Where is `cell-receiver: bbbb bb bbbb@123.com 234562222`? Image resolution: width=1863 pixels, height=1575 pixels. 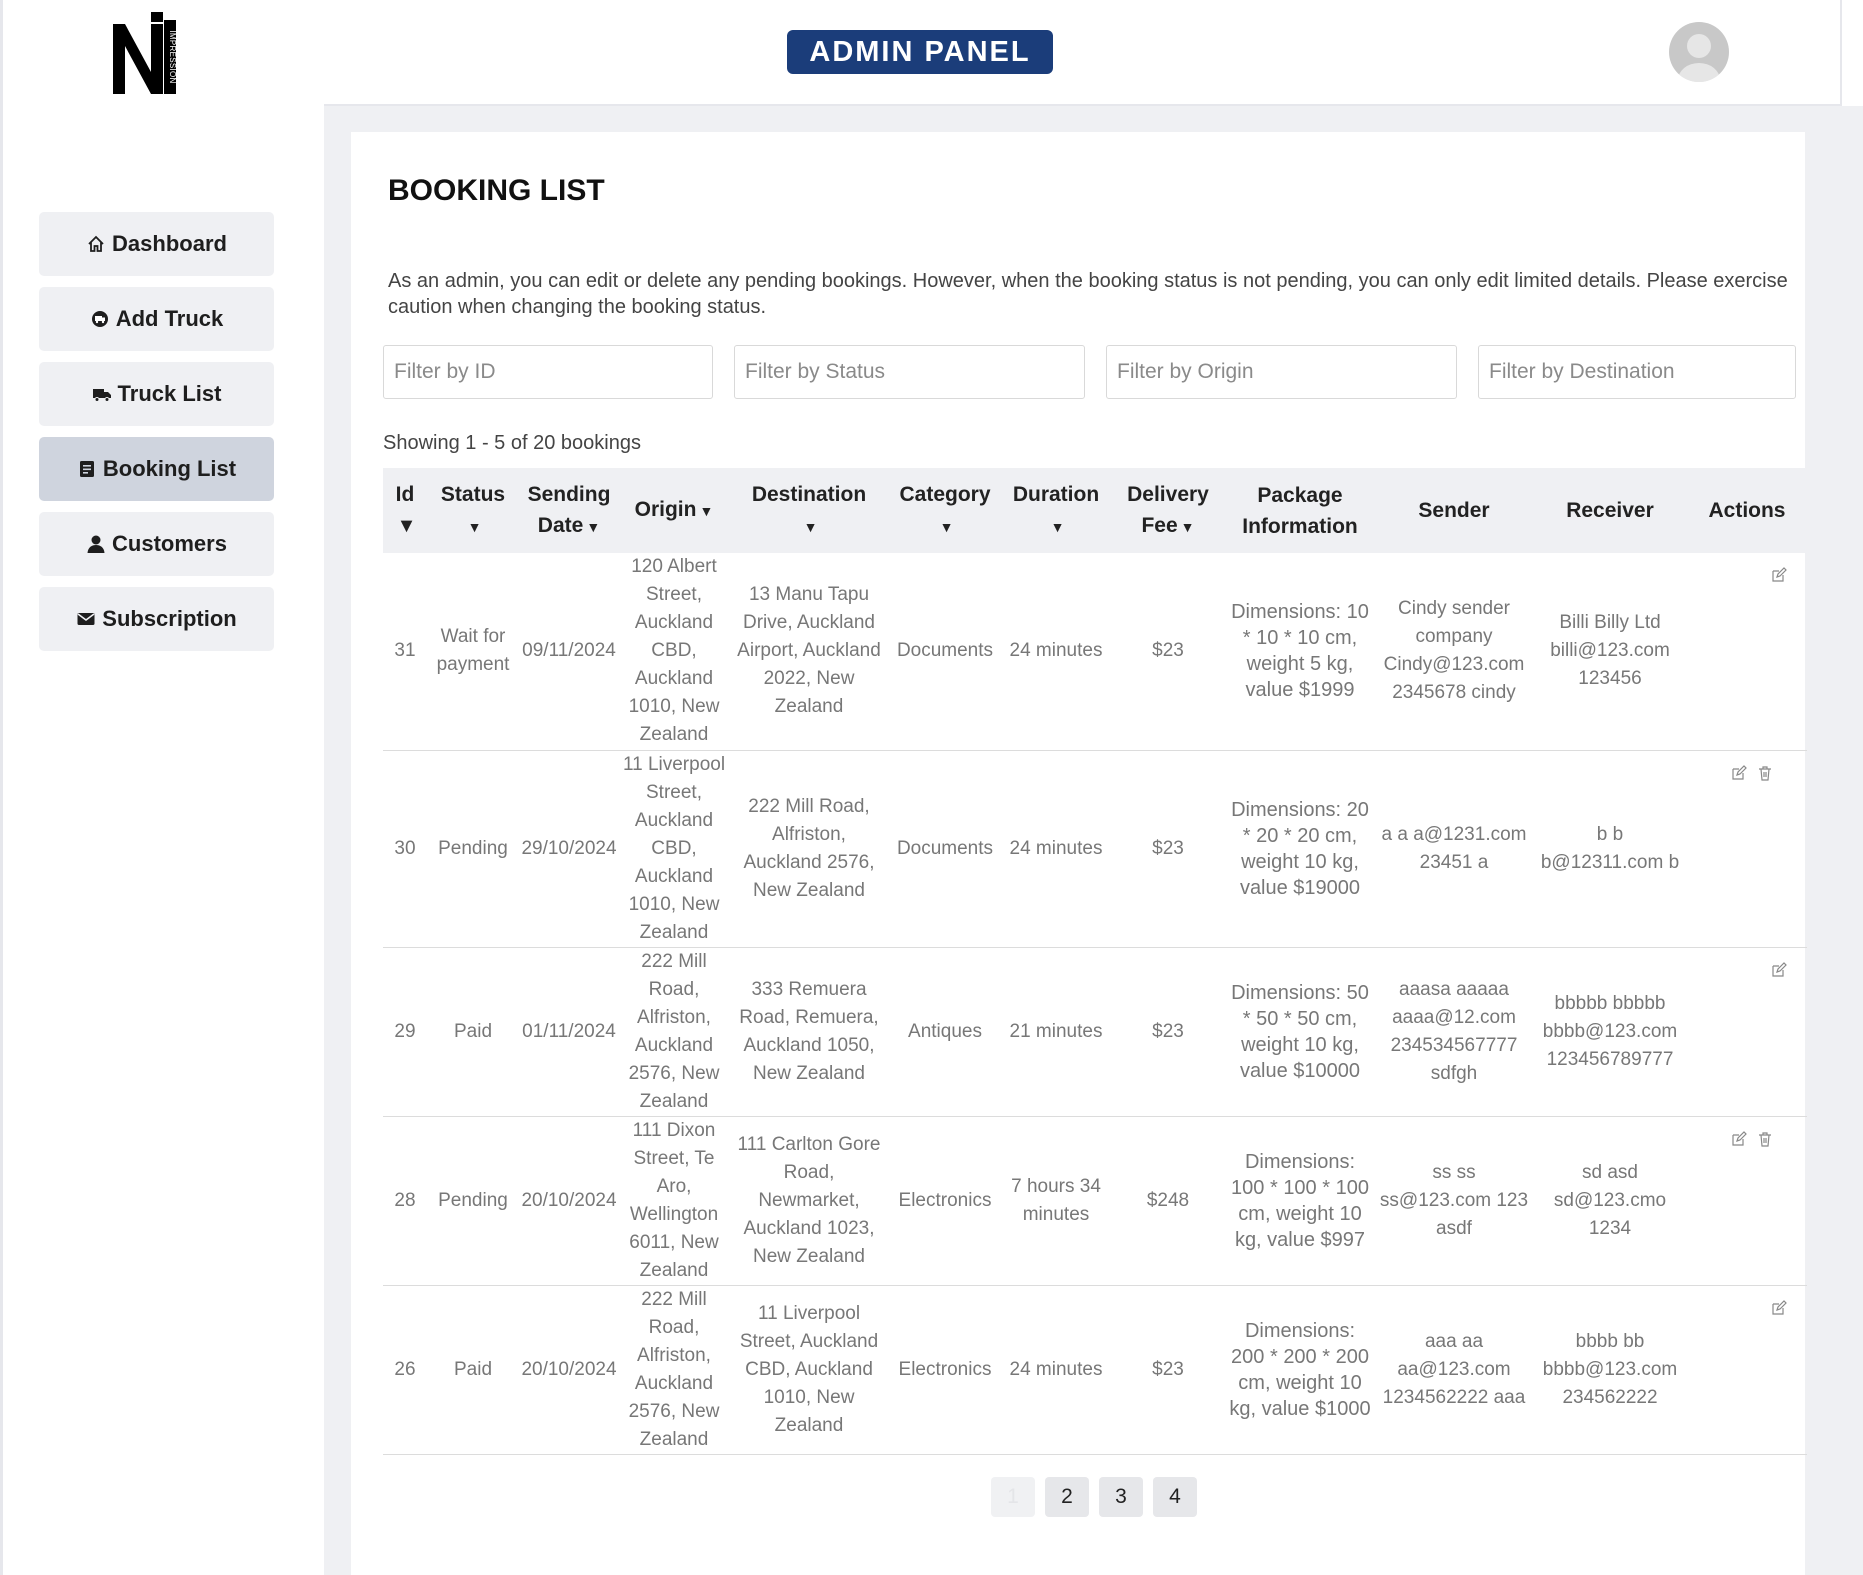
cell-receiver: bbbb bb bbbb@123.com 234562222 is located at coordinates (1610, 1370).